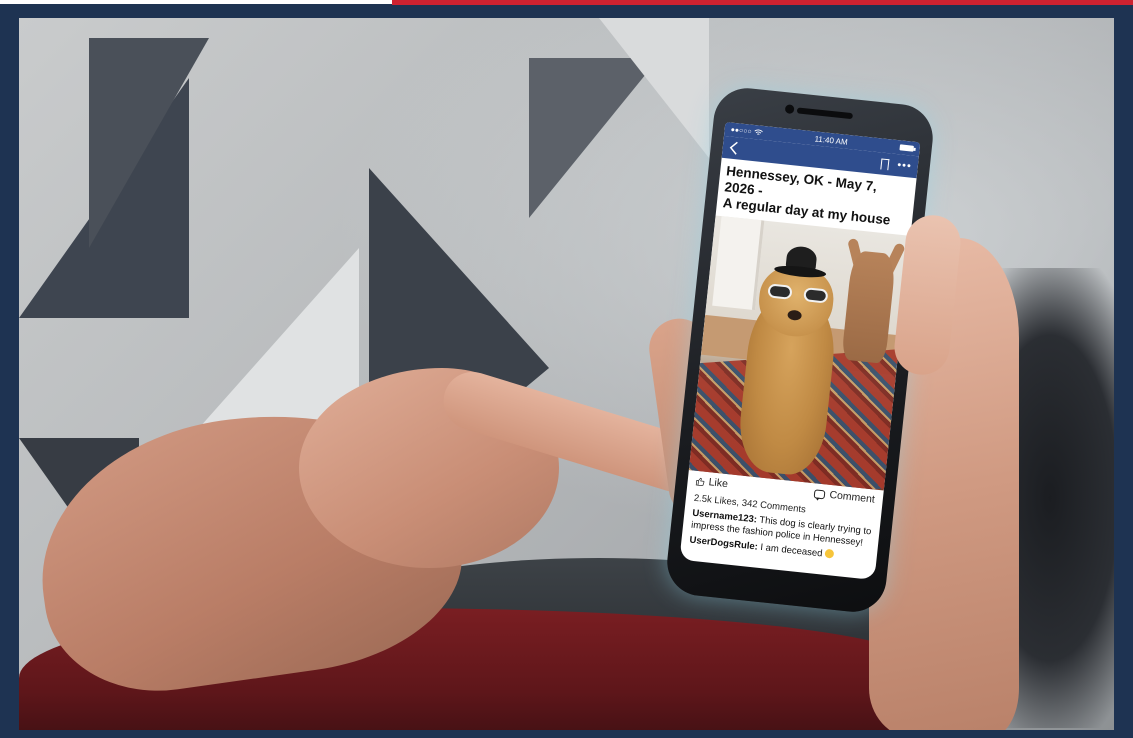  I want to click on comment-icon, so click(820, 493).